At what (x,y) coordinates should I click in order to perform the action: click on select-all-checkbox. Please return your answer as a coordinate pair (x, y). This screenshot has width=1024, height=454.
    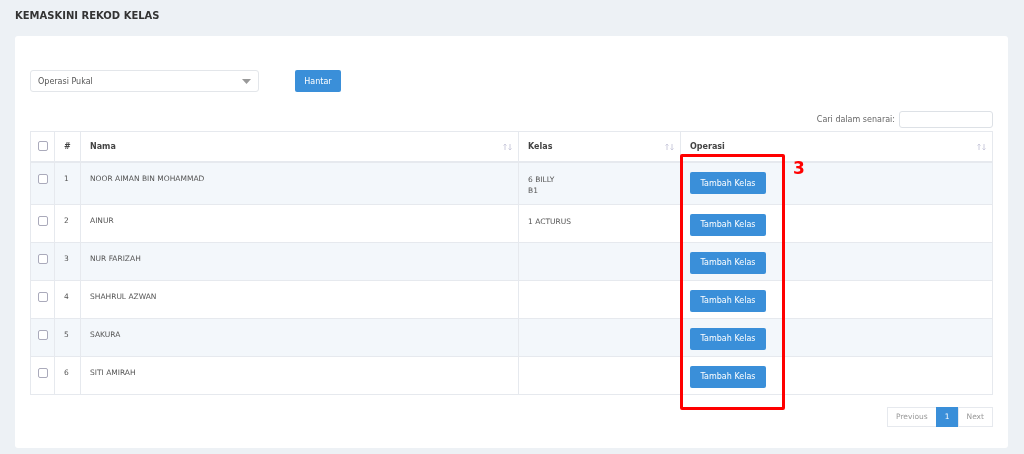
    Looking at the image, I should click on (43, 145).